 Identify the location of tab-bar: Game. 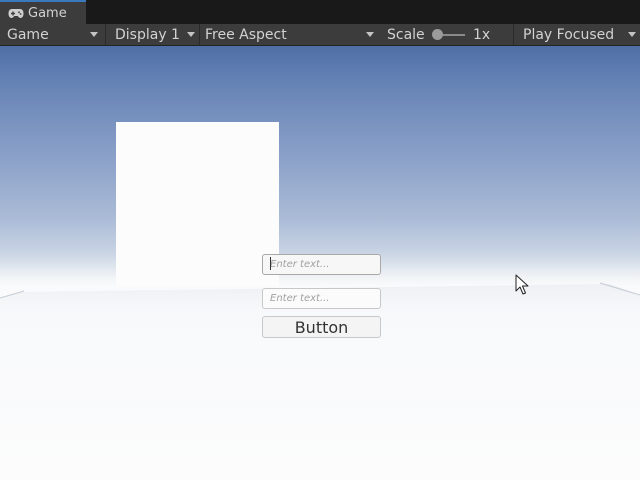
(320, 12).